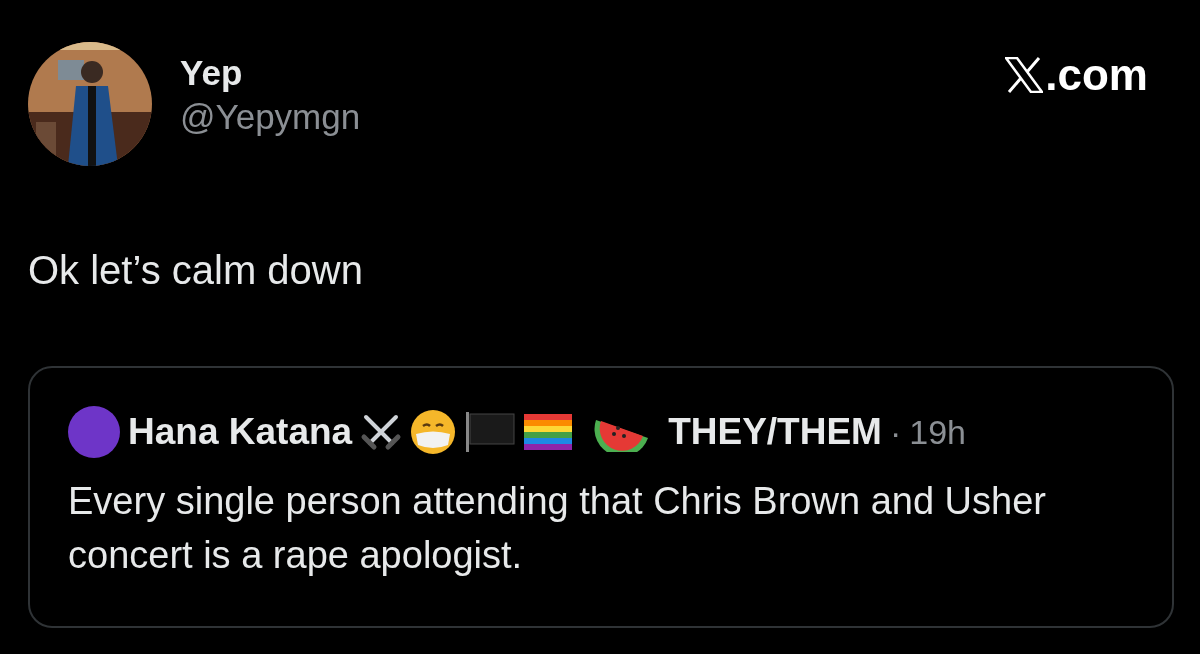 This screenshot has width=1200, height=654. What do you see at coordinates (1096, 75) in the screenshot?
I see `brand-text: .com` at bounding box center [1096, 75].